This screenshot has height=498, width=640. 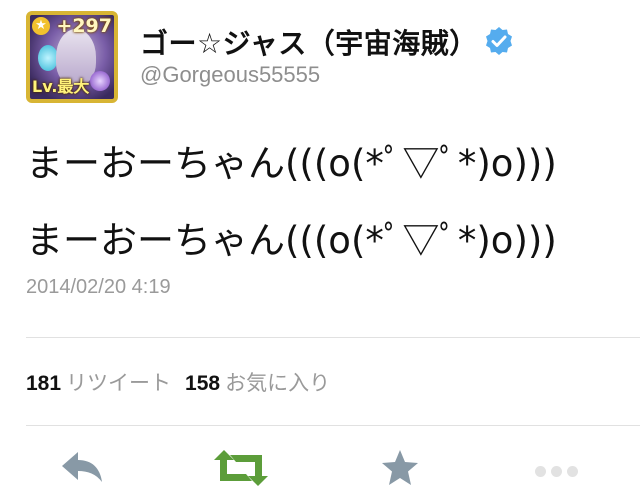 I want to click on retweets-stat: 181 リツイート, so click(x=98, y=383).